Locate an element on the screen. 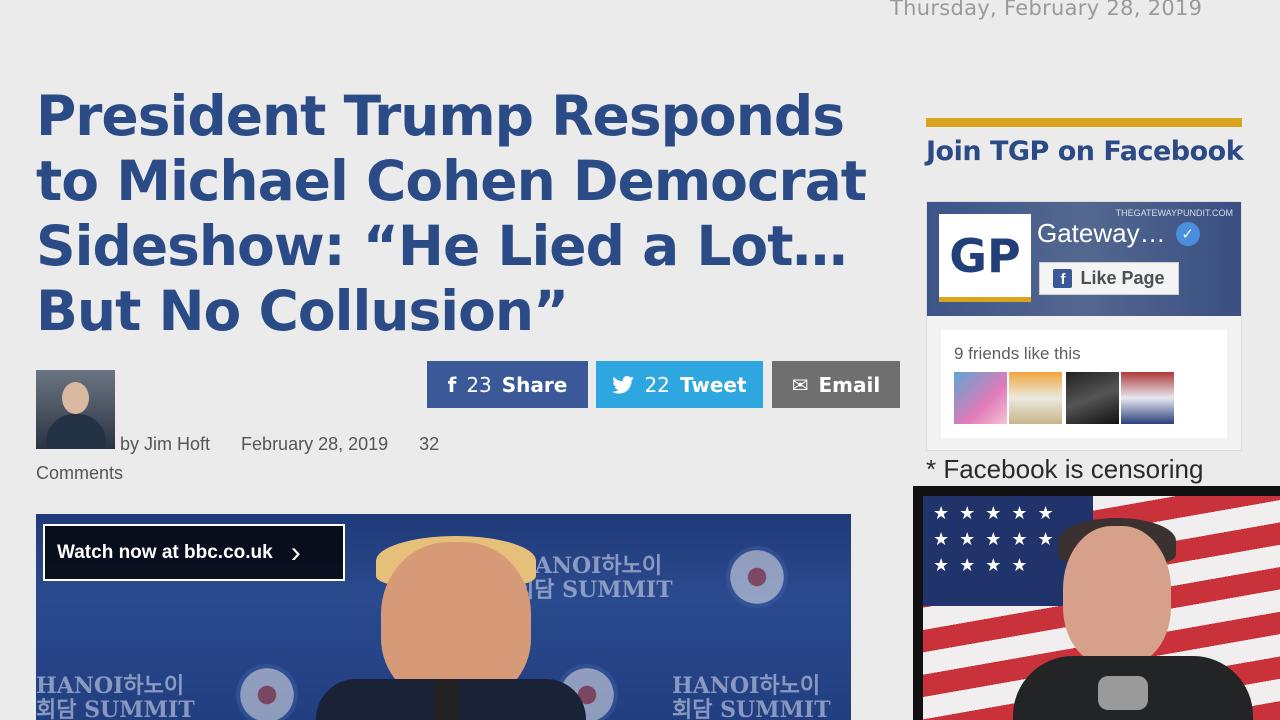 This screenshot has height=720, width=1280. twitter-tweet-button: 22 Tweet is located at coordinates (679, 384).